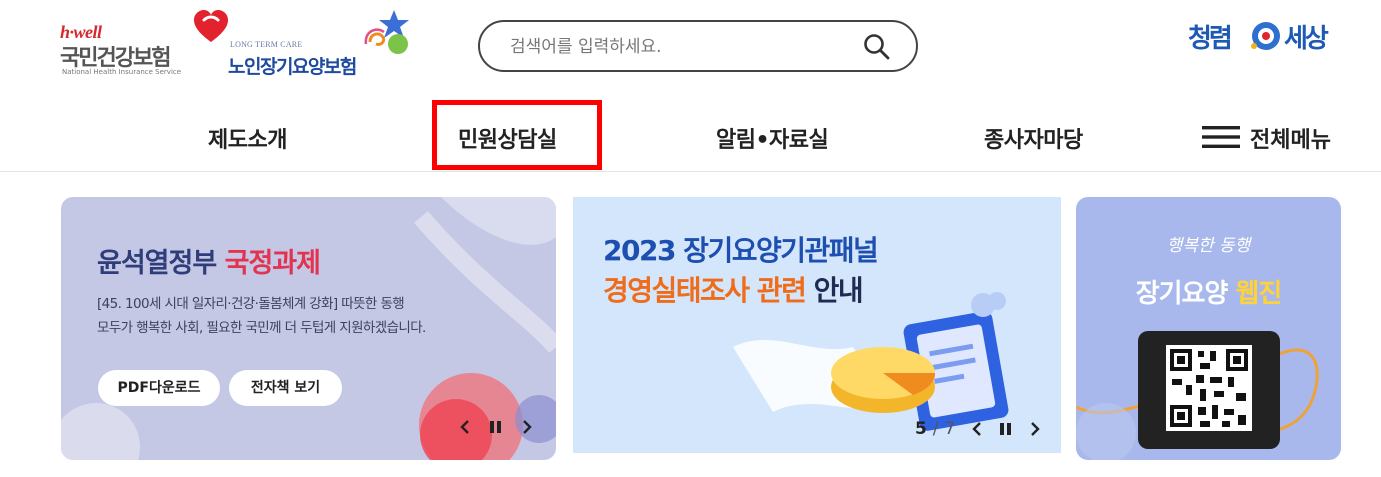 This screenshot has height=477, width=1381. I want to click on clean-world-logo: 청렴 세상, so click(1265, 37).